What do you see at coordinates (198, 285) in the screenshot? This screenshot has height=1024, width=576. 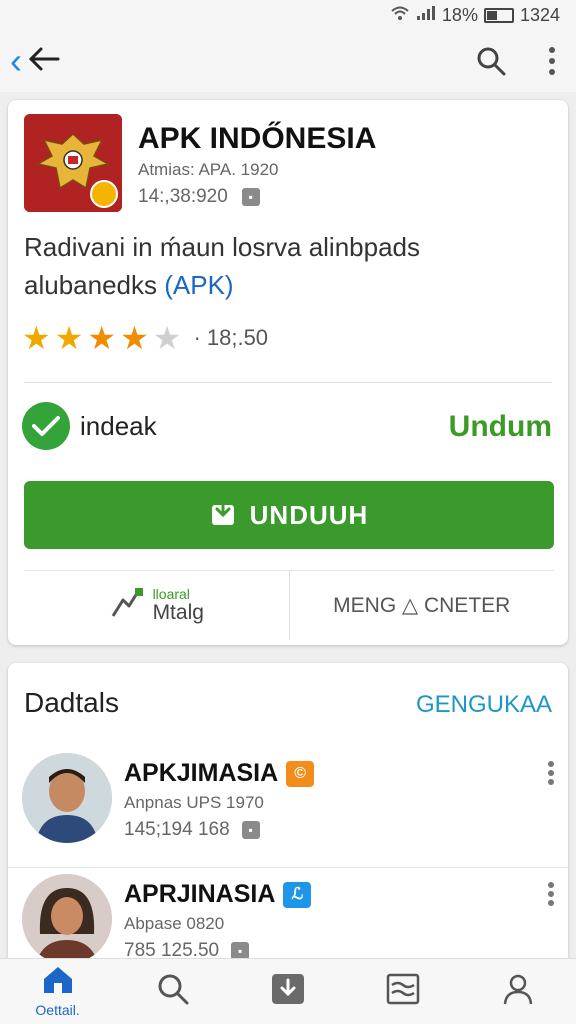 I see `description-link: (APK)` at bounding box center [198, 285].